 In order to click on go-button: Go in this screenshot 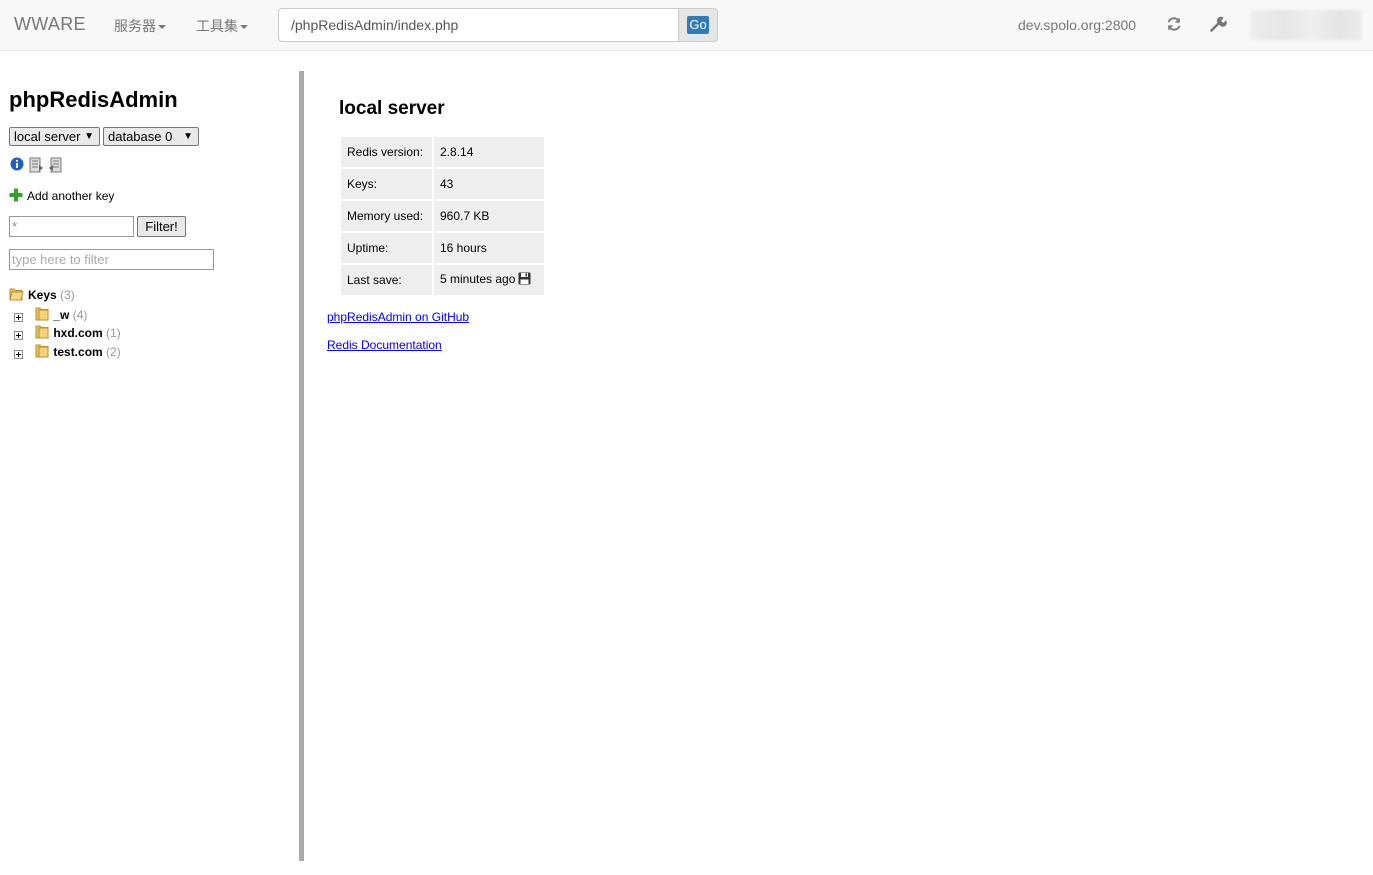, I will do `click(698, 25)`.